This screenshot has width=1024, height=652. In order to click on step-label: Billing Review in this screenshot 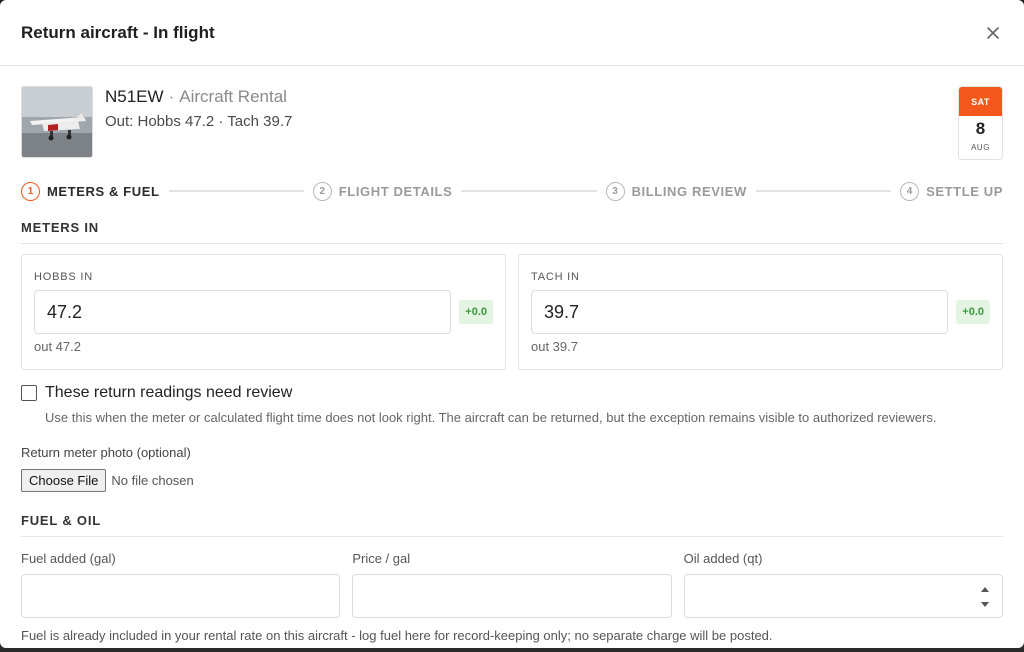, I will do `click(689, 191)`.